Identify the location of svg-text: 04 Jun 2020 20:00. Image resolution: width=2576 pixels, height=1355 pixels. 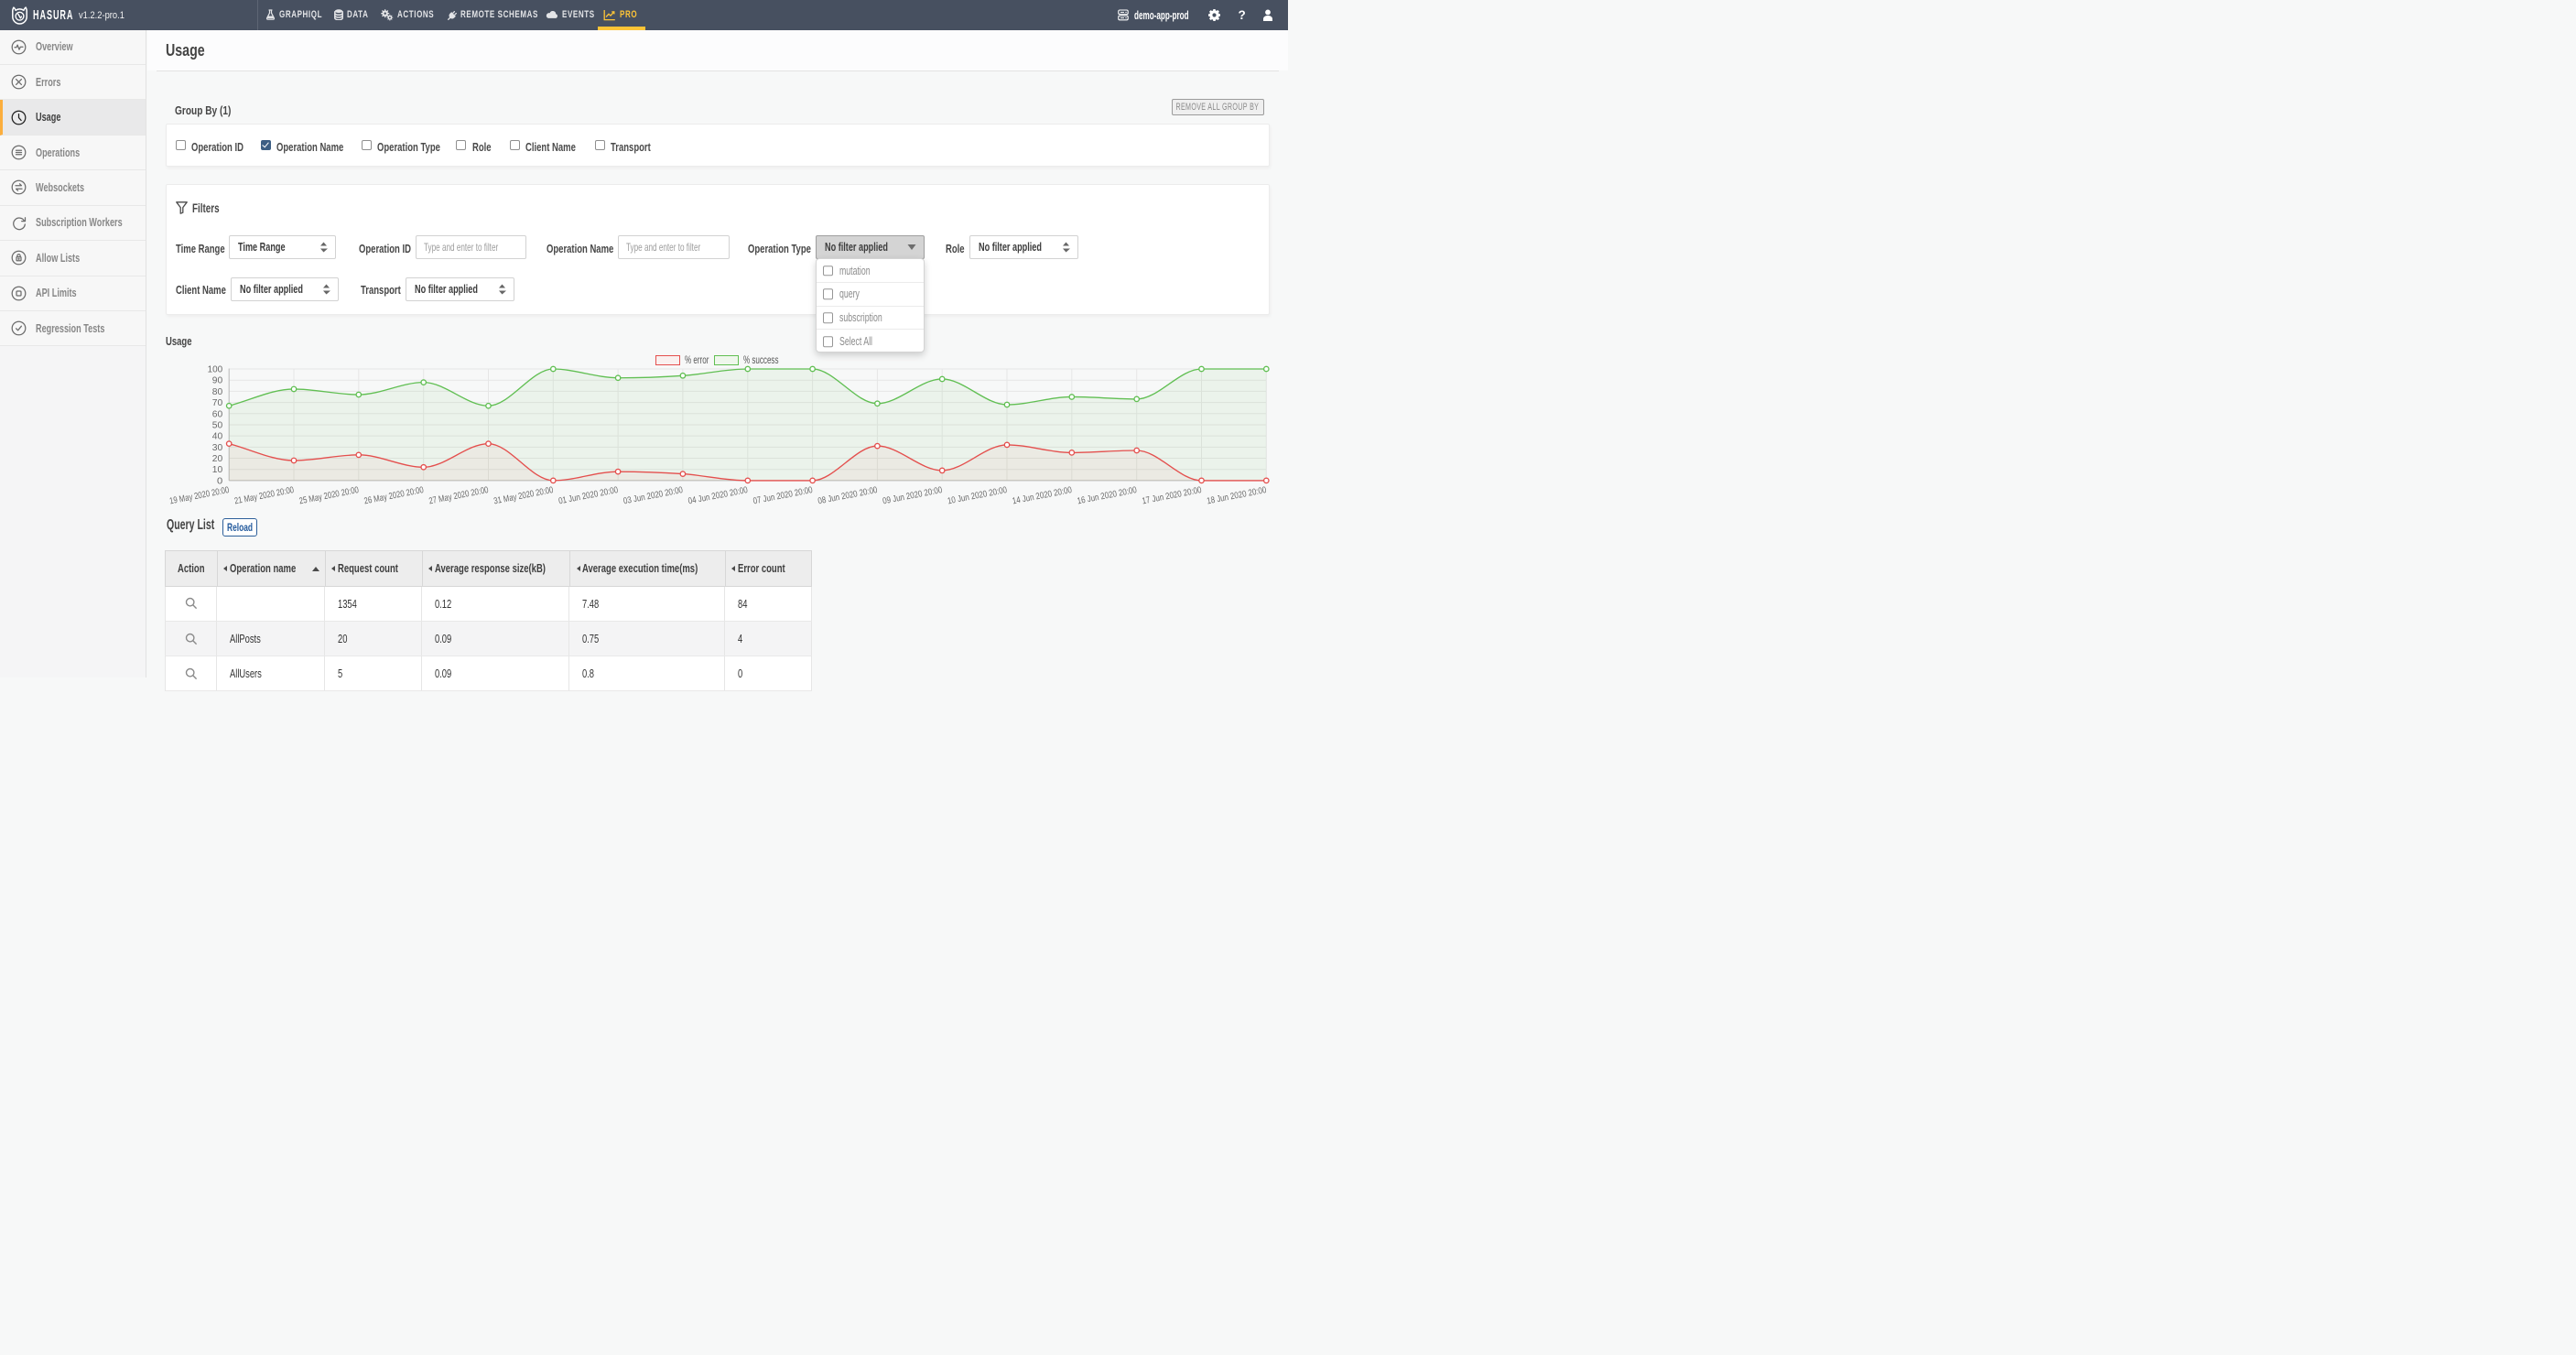
(718, 496).